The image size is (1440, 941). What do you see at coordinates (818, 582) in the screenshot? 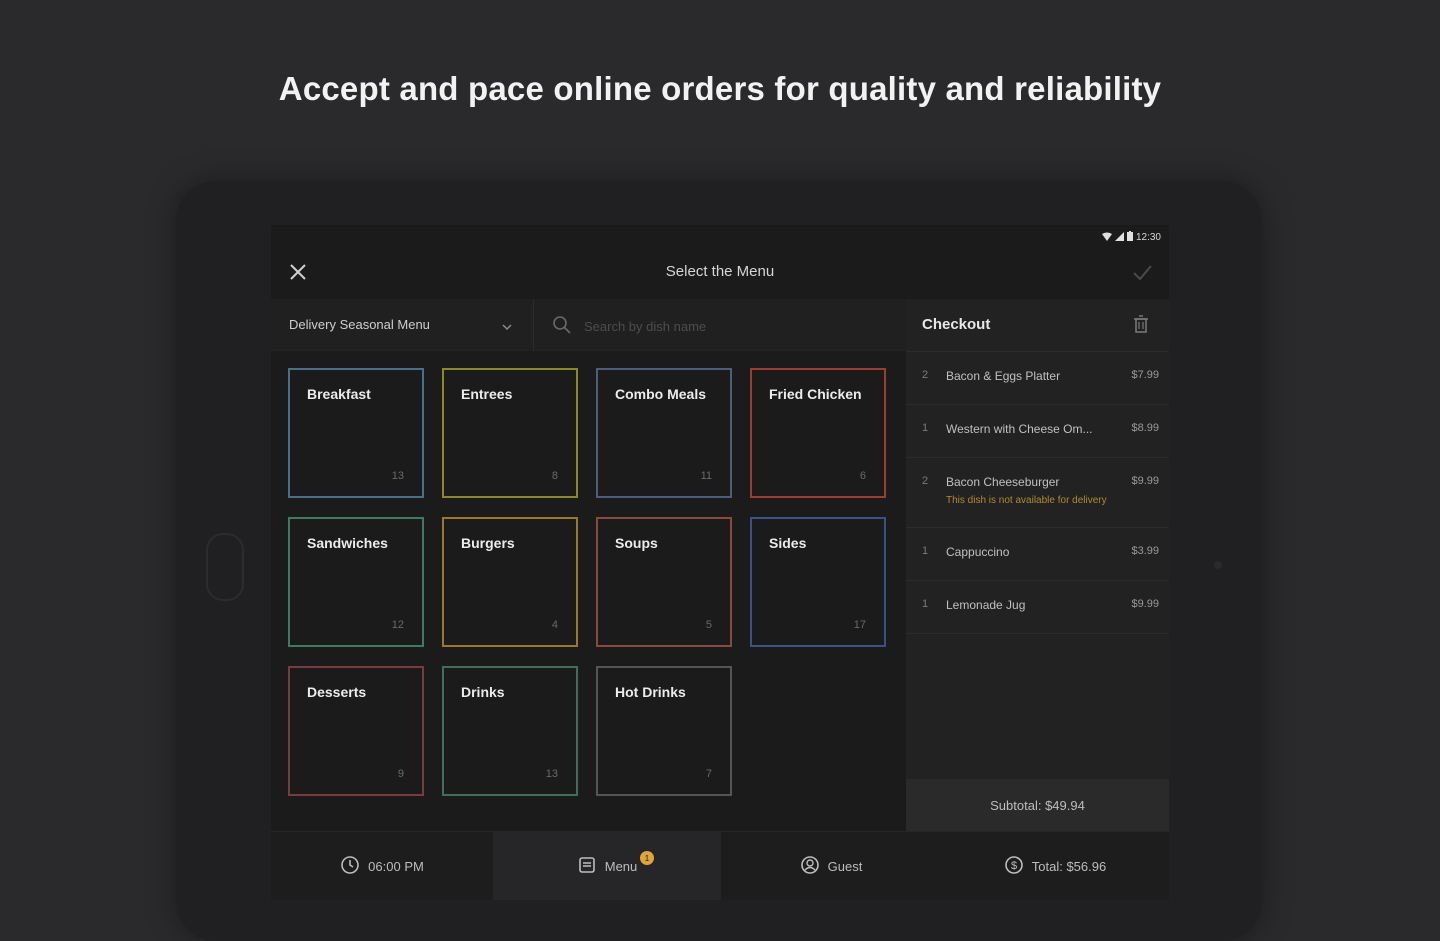
I see `category-tile: Sides 17` at bounding box center [818, 582].